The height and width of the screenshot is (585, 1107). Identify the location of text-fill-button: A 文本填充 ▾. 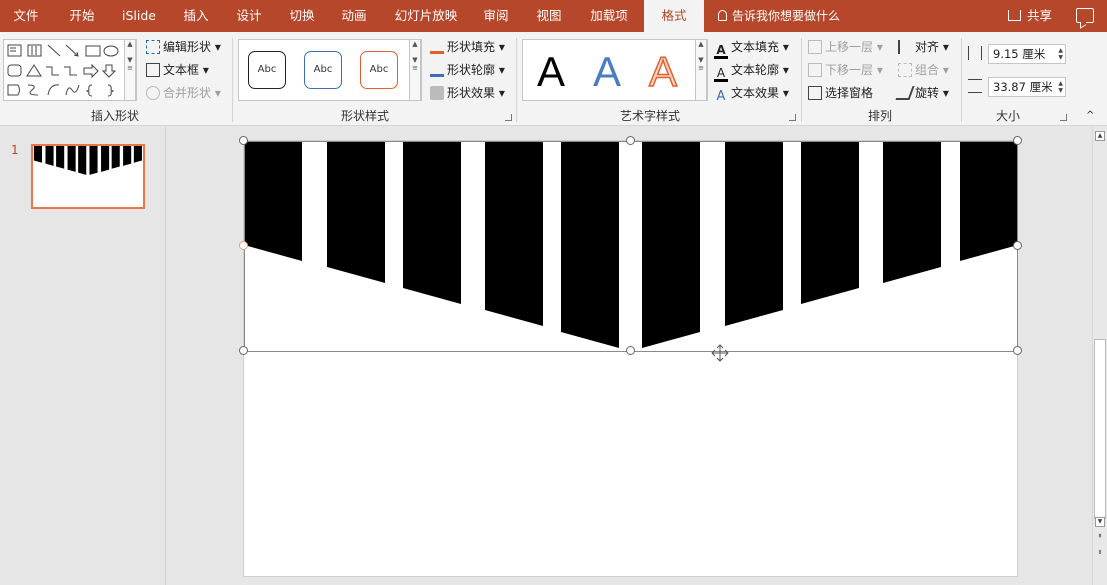
(751, 48).